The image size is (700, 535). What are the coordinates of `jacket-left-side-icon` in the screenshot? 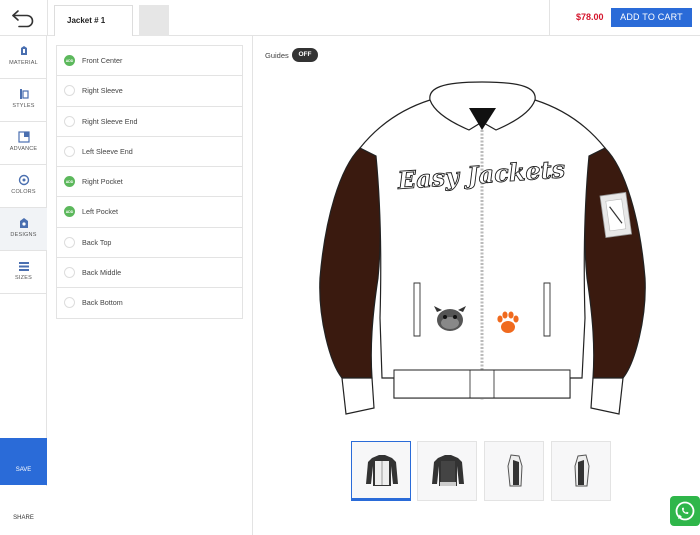 It's located at (515, 470).